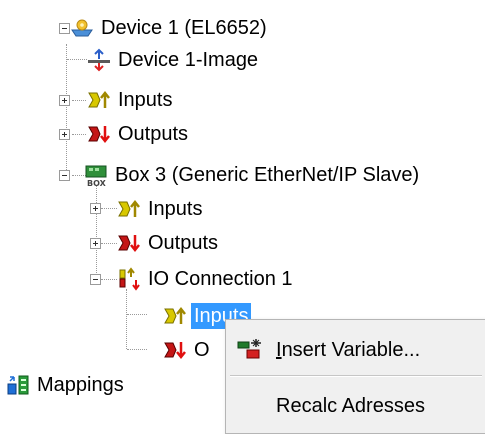 Image resolution: width=485 pixels, height=434 pixels. Describe the element at coordinates (184, 28) in the screenshot. I see `tree-item-label: Device 1 (EL6652)` at that location.